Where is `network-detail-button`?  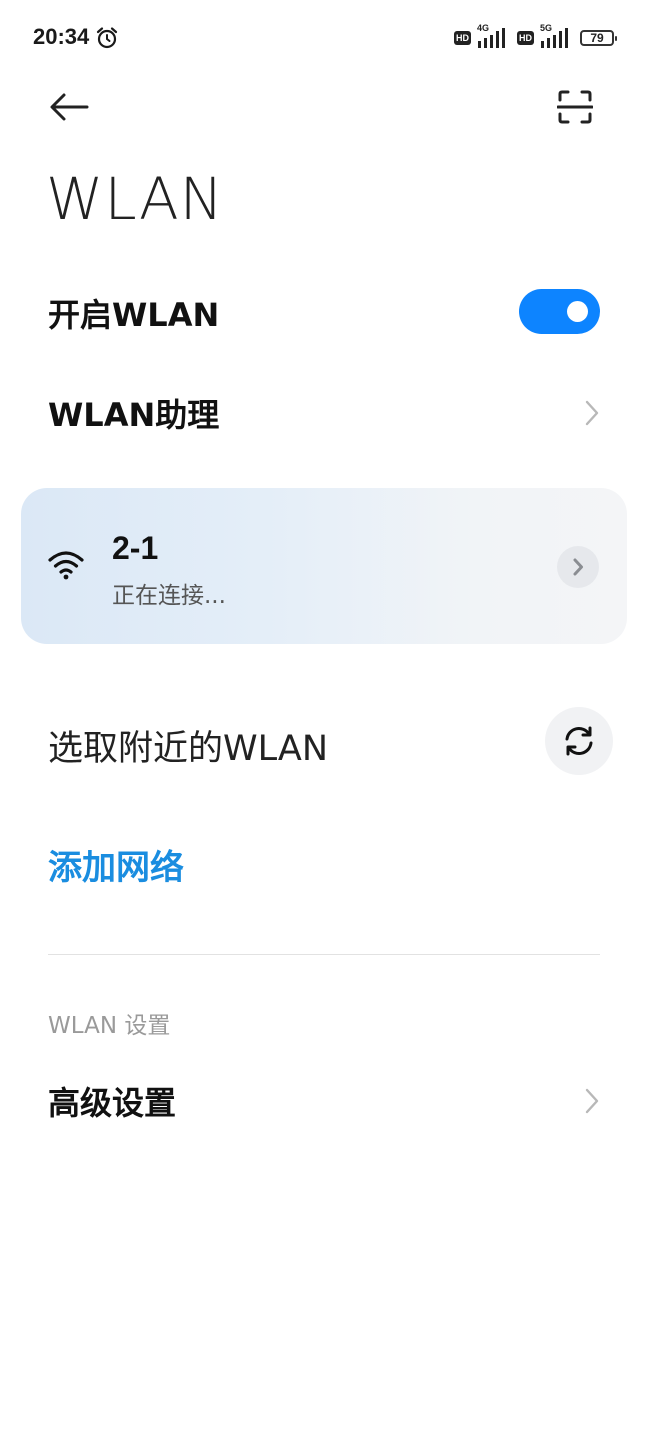 network-detail-button is located at coordinates (578, 567).